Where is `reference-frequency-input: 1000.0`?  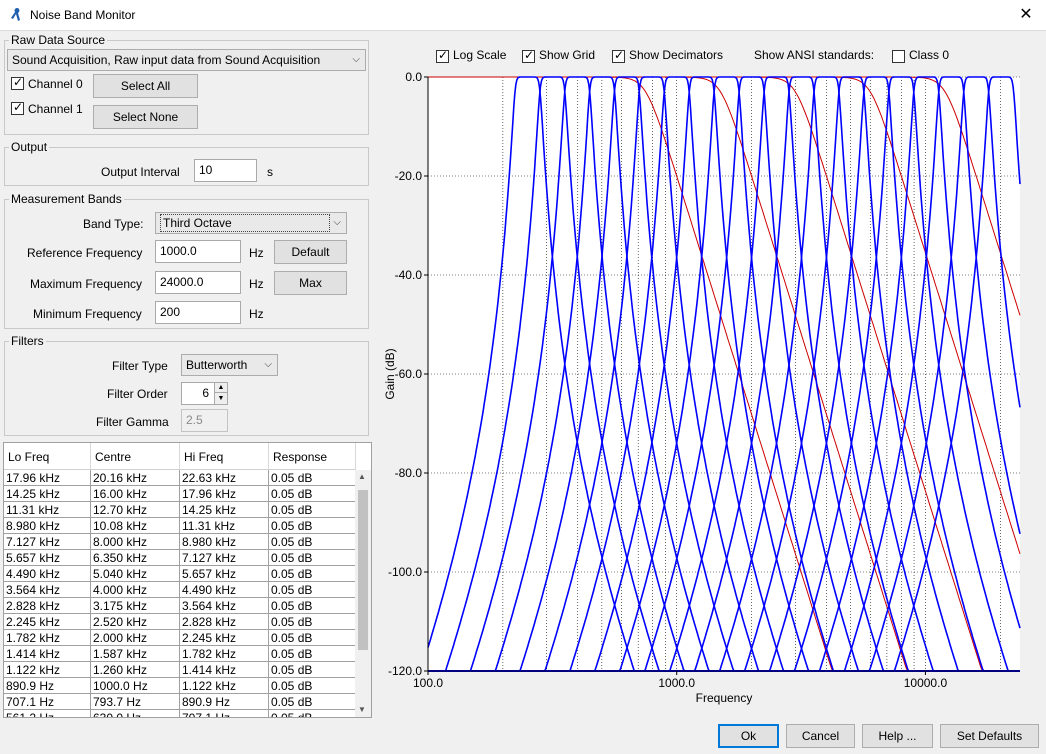 reference-frequency-input: 1000.0 is located at coordinates (198, 251).